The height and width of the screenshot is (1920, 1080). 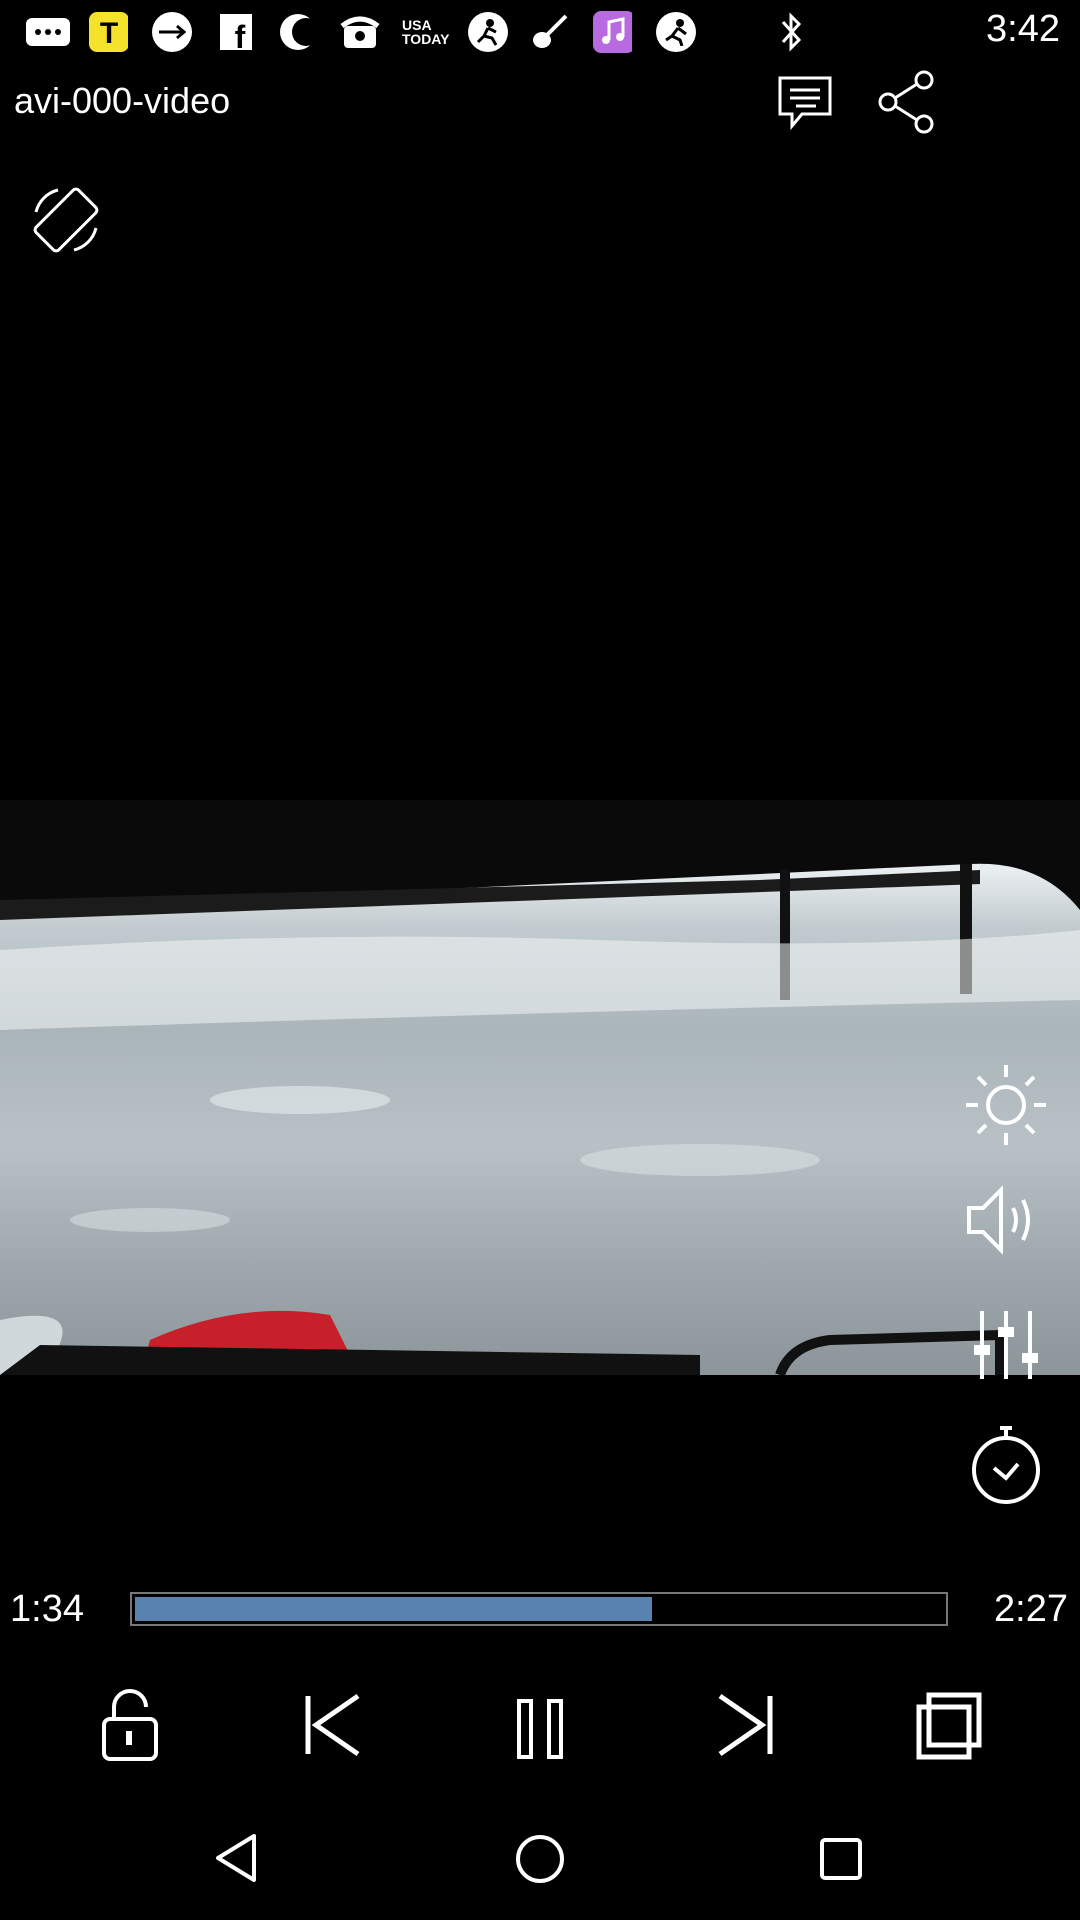 What do you see at coordinates (676, 32) in the screenshot?
I see `running-icon` at bounding box center [676, 32].